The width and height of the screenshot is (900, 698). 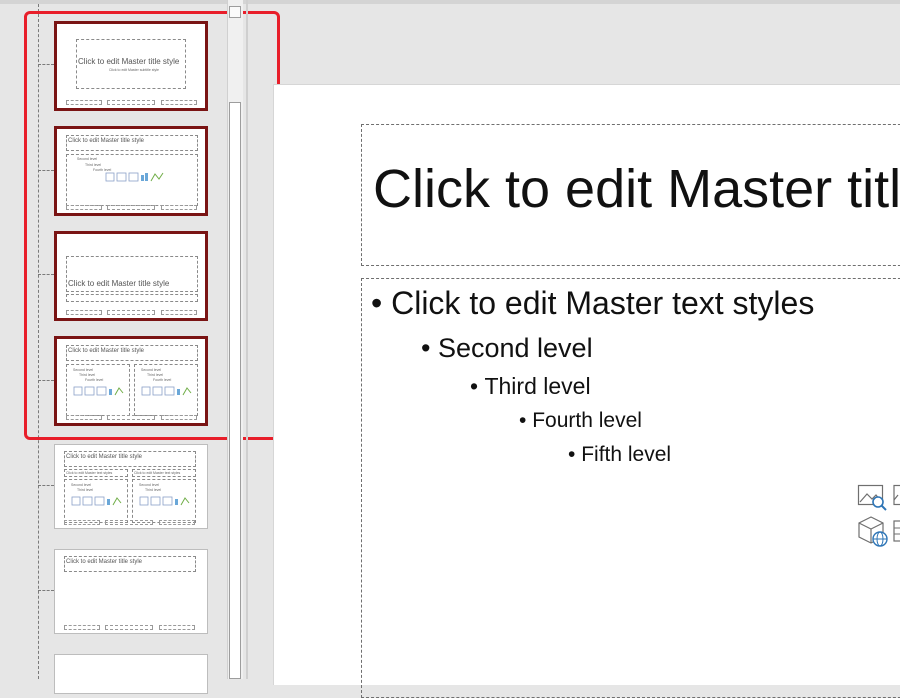 I want to click on level-2-text: Second level, so click(x=515, y=348).